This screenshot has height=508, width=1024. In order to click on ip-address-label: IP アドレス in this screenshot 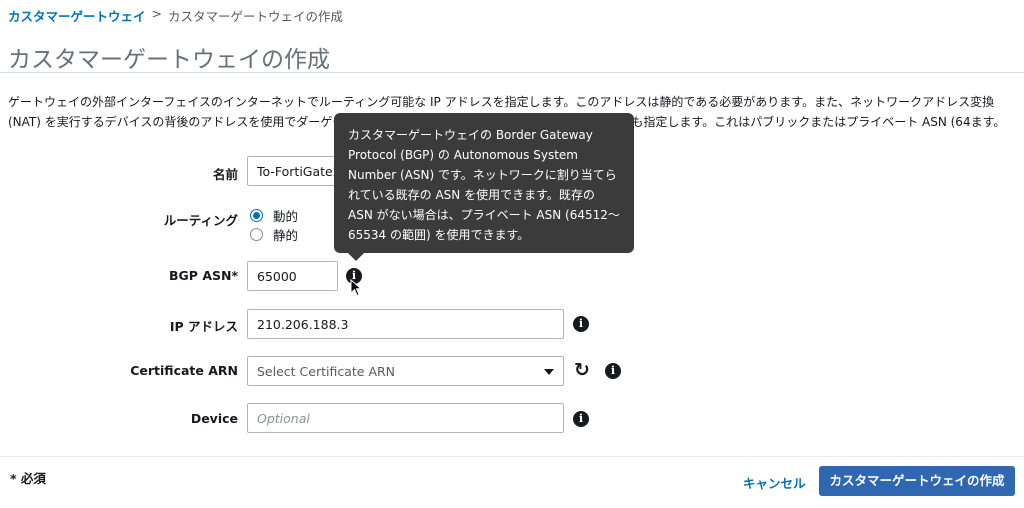, I will do `click(203, 326)`.